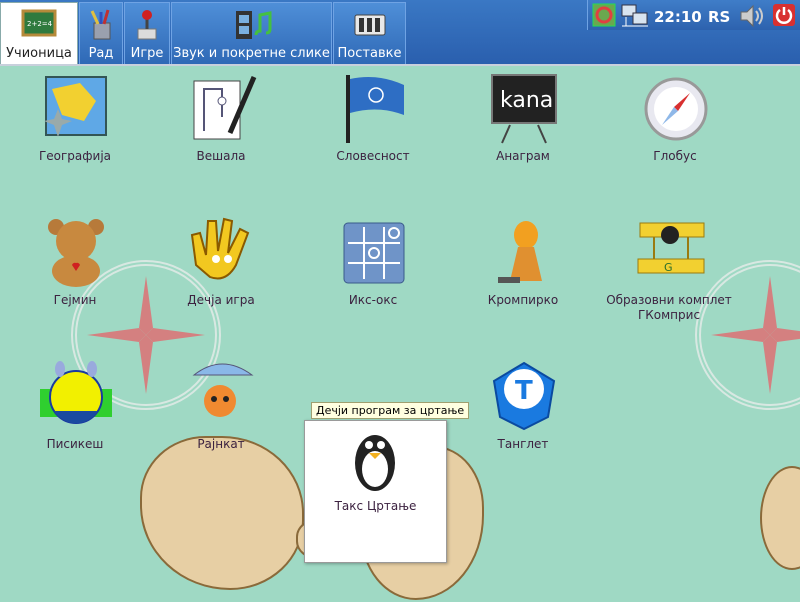  What do you see at coordinates (523, 156) in the screenshot?
I see `app-label: Анаграм` at bounding box center [523, 156].